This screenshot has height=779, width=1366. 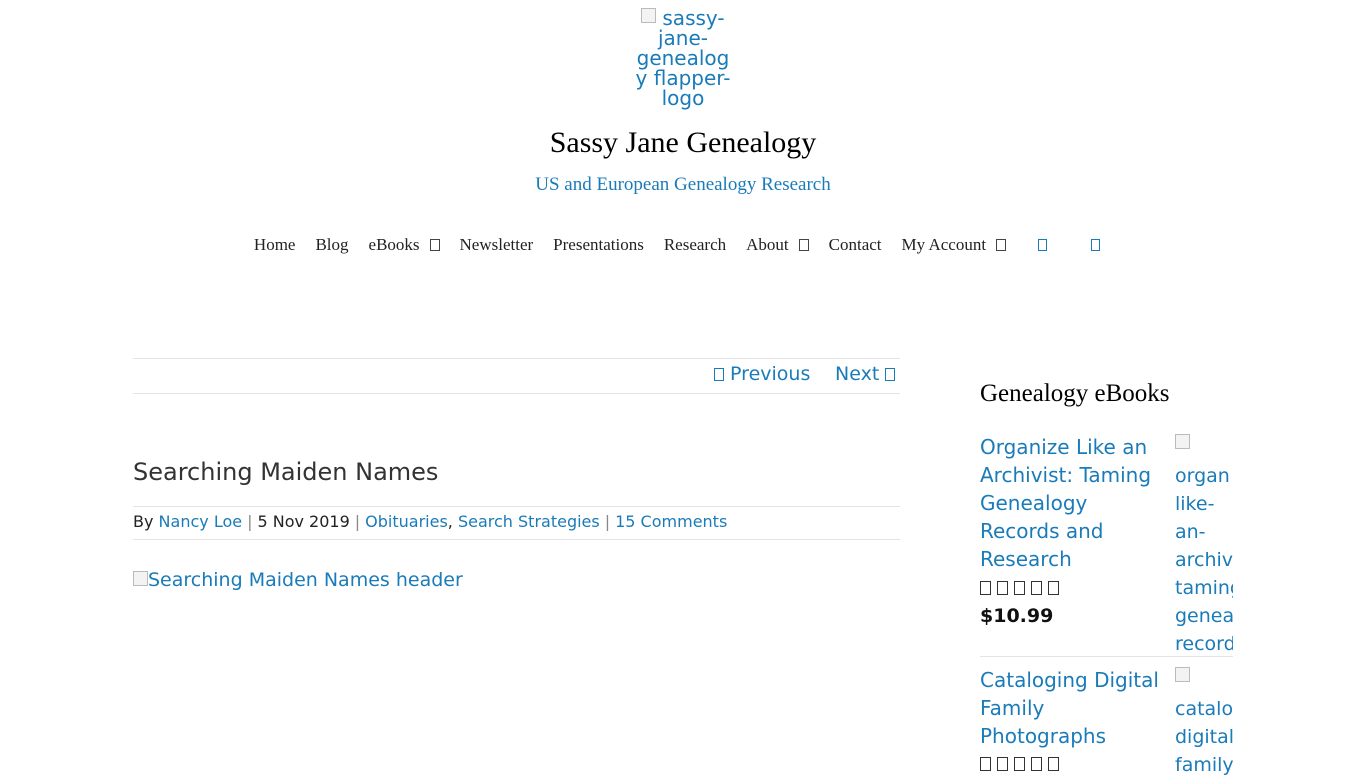 I want to click on post-header-image: Searching Maiden Names header, so click(x=298, y=580).